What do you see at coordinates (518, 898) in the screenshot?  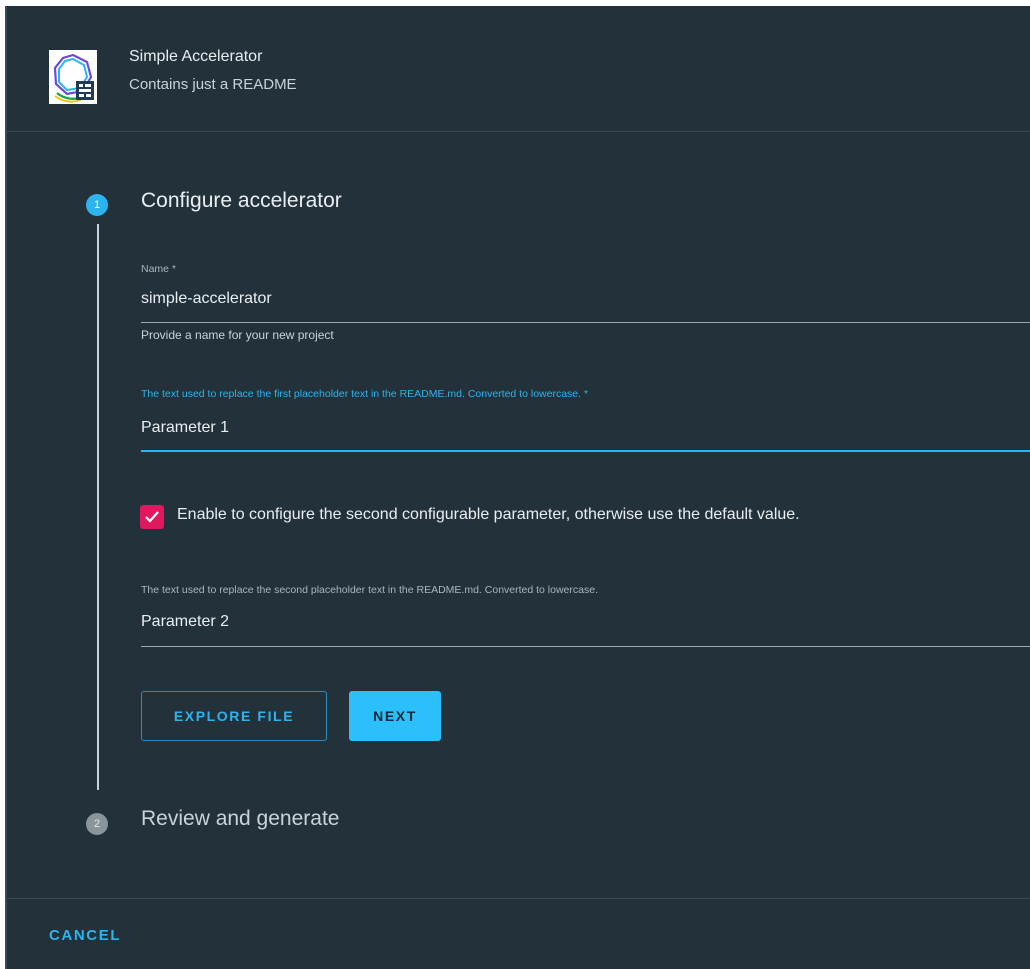 I see `footer-divider` at bounding box center [518, 898].